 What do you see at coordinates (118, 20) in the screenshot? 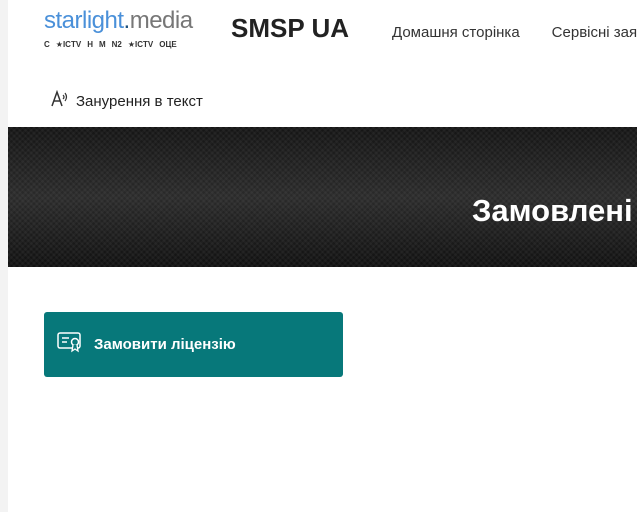
I see `logo-wordmark: starlight.media` at bounding box center [118, 20].